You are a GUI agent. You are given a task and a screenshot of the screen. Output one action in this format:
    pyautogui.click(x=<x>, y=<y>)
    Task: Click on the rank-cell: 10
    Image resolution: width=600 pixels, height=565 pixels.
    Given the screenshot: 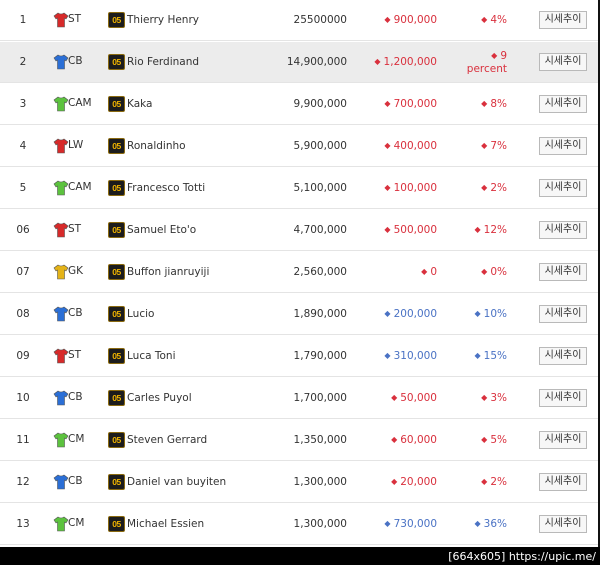 What is the action you would take?
    pyautogui.click(x=23, y=398)
    